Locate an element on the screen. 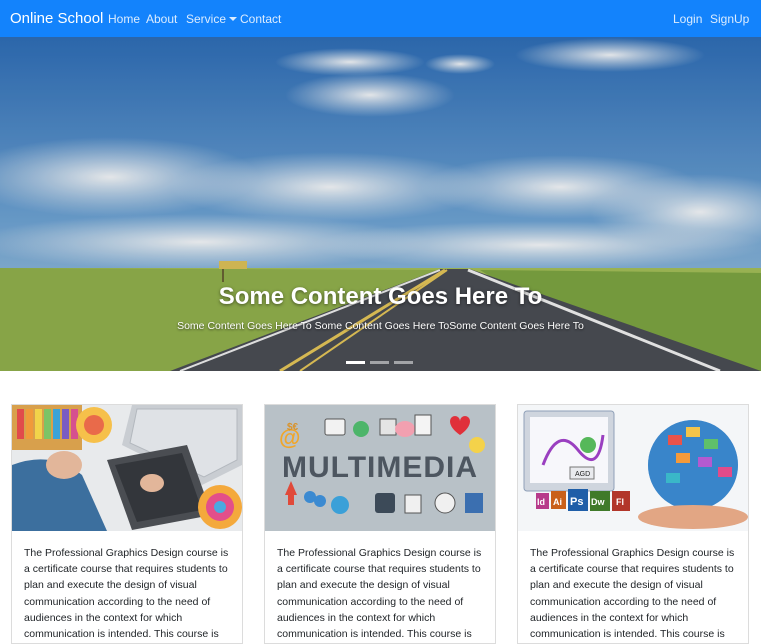 This screenshot has width=761, height=644. graphic-design-desk-image is located at coordinates (127, 468).